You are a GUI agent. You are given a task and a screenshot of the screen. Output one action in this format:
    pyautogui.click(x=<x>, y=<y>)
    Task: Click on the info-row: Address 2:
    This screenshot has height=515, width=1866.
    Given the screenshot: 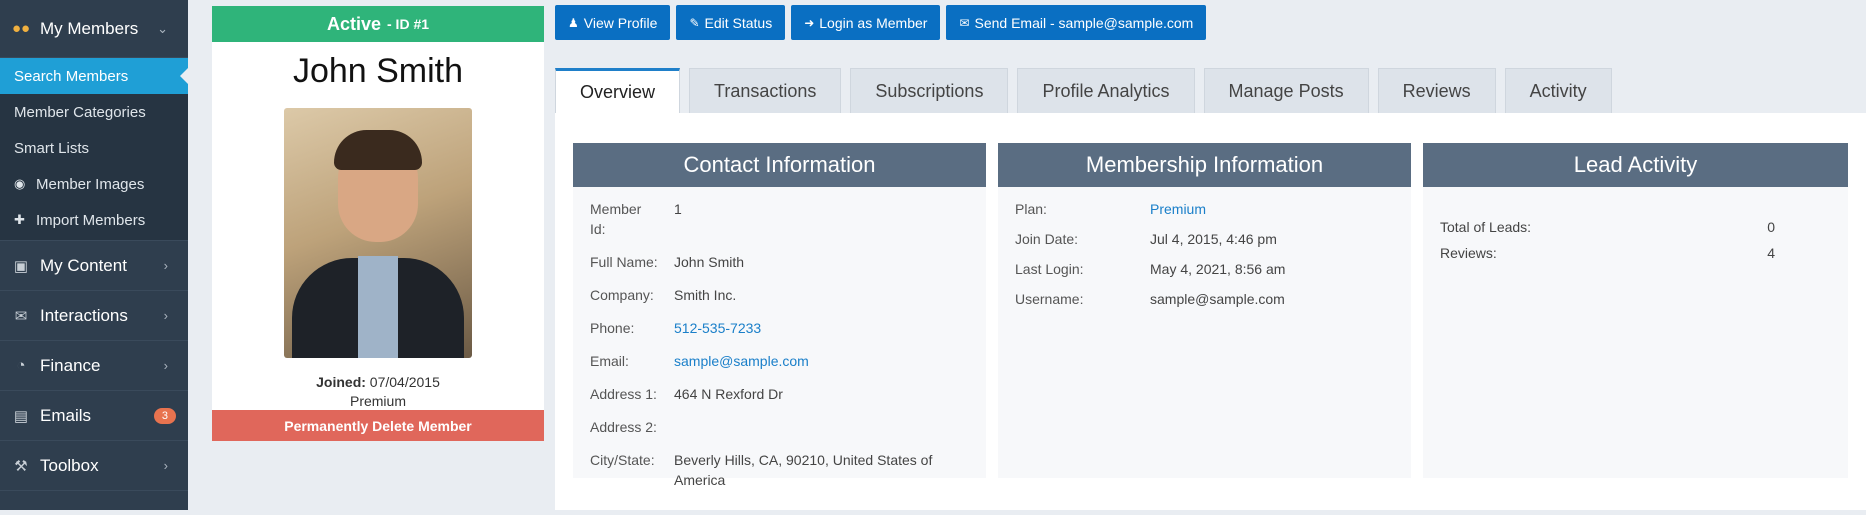 What is the action you would take?
    pyautogui.click(x=779, y=427)
    